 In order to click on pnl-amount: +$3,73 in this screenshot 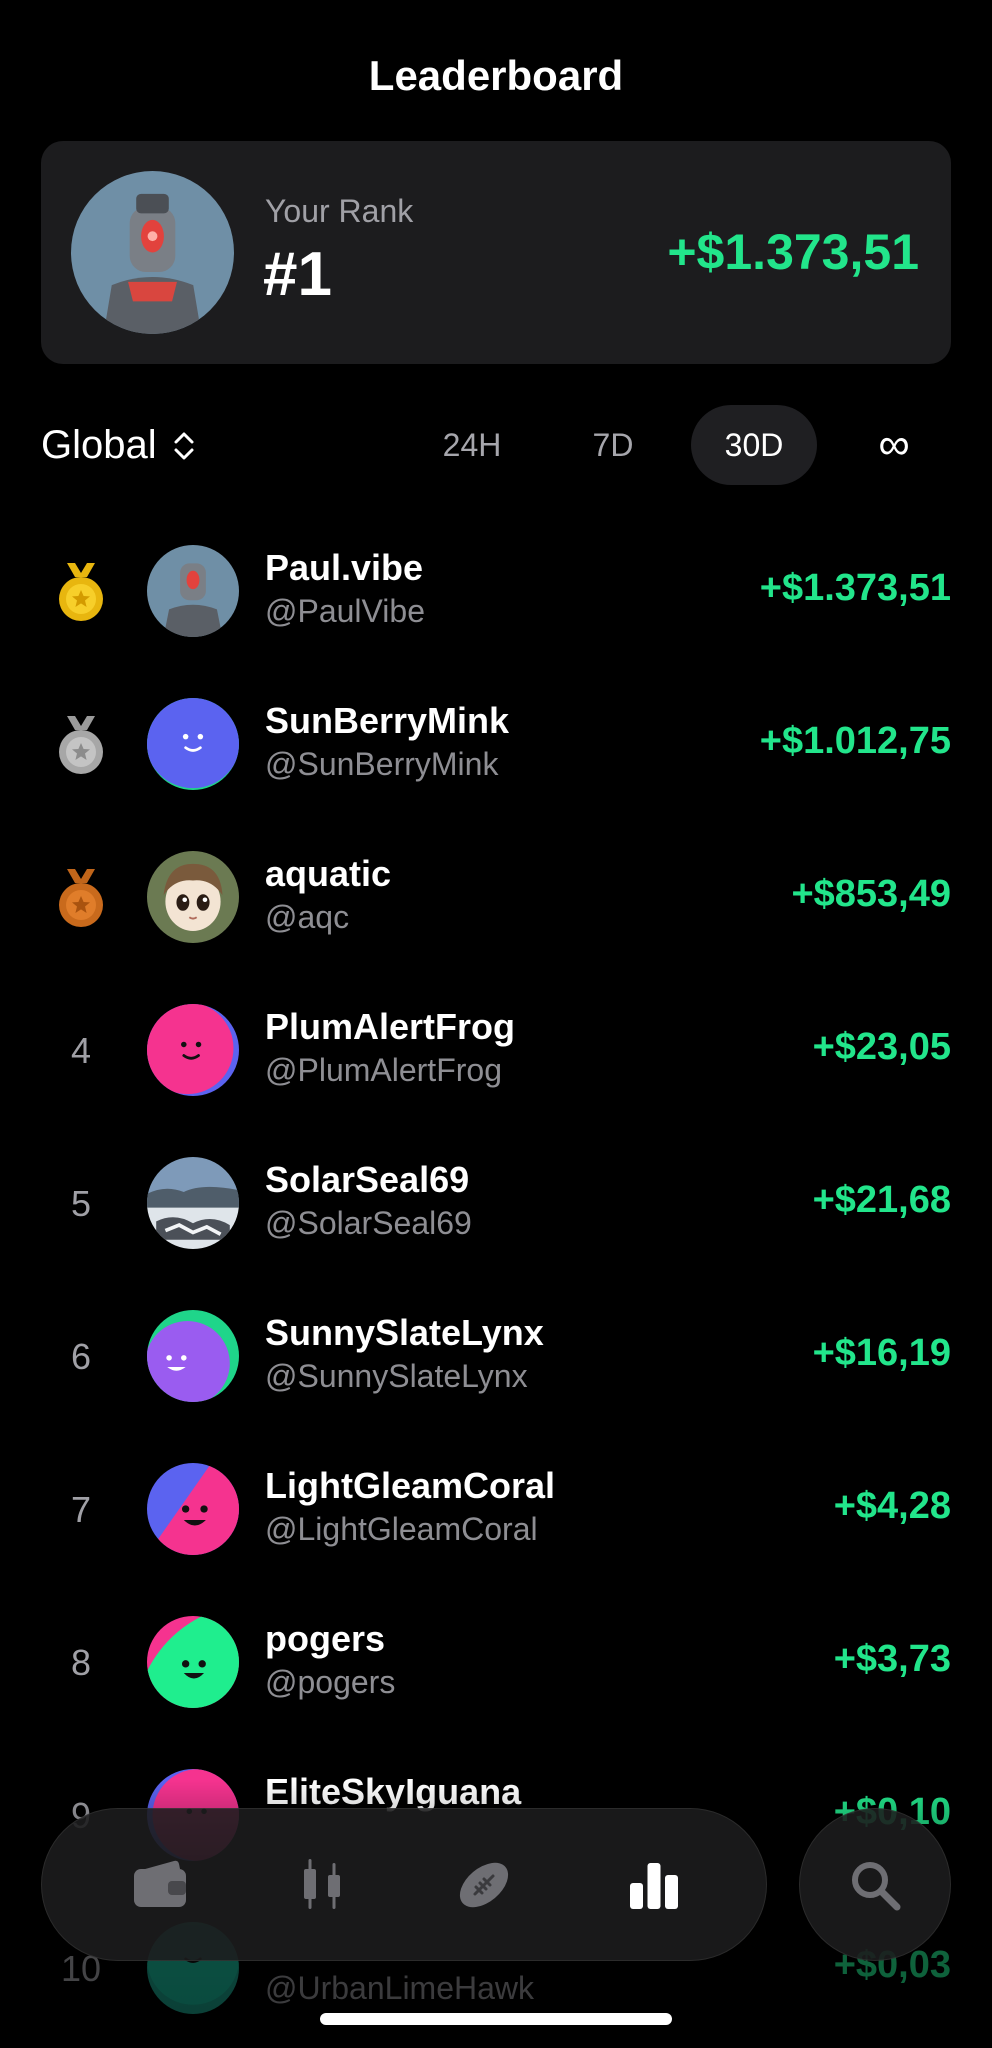, I will do `click(892, 1659)`.